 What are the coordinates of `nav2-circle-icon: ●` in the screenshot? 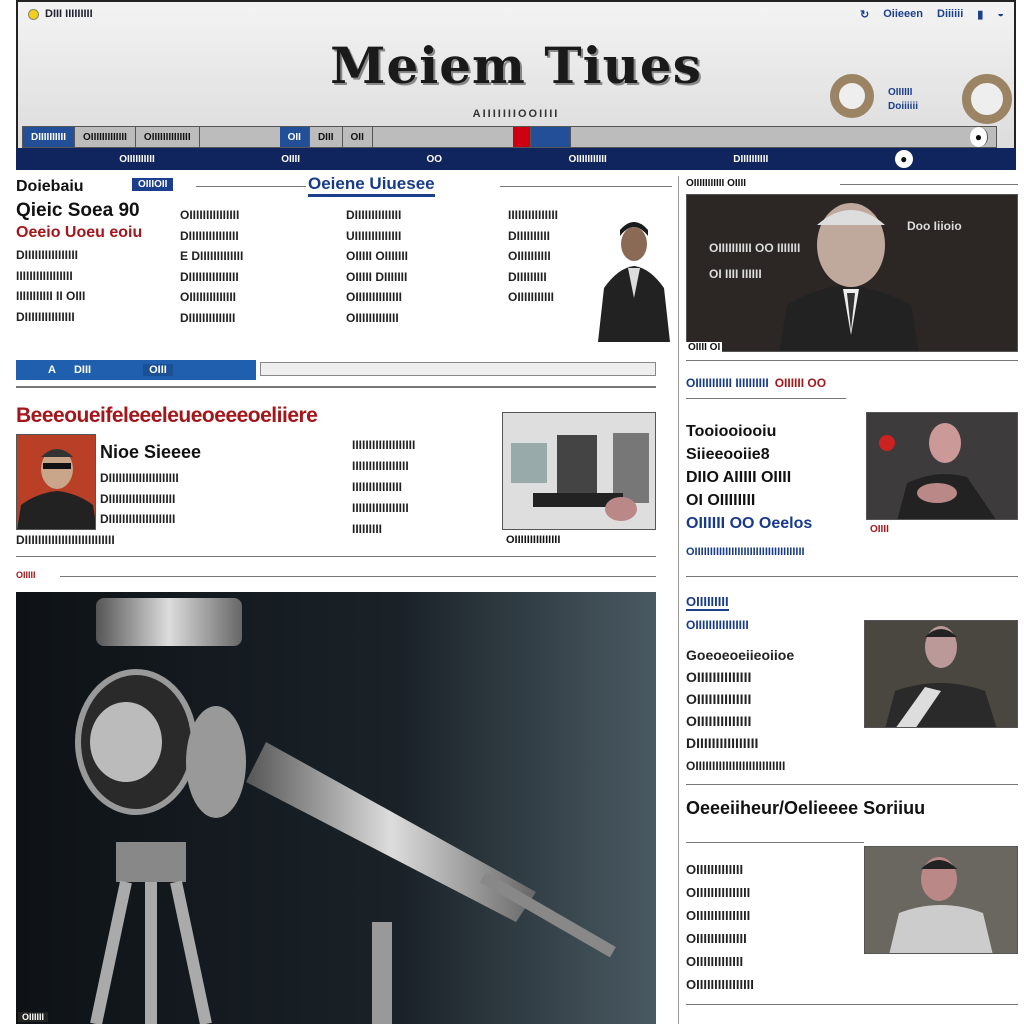 It's located at (903, 159).